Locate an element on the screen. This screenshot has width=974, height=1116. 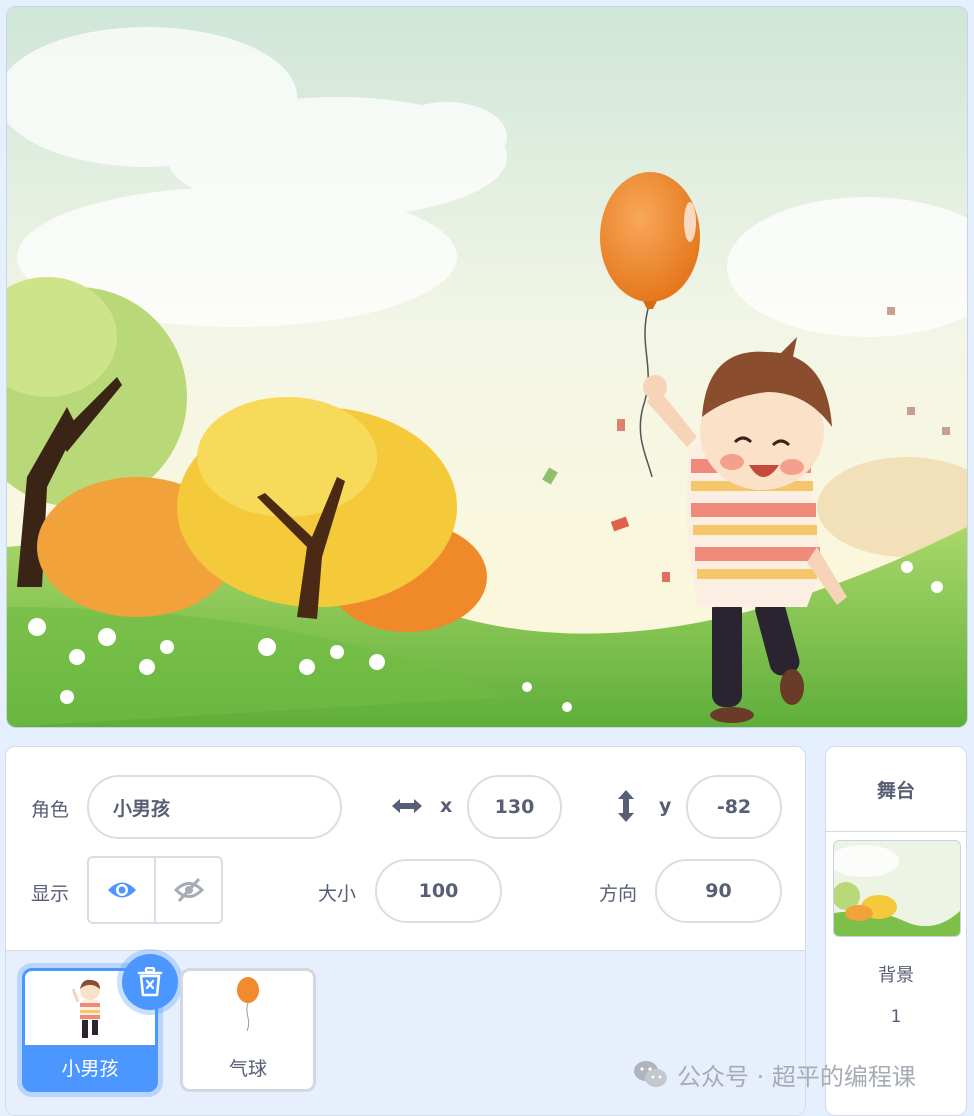
y-position-input: -82 is located at coordinates (734, 807).